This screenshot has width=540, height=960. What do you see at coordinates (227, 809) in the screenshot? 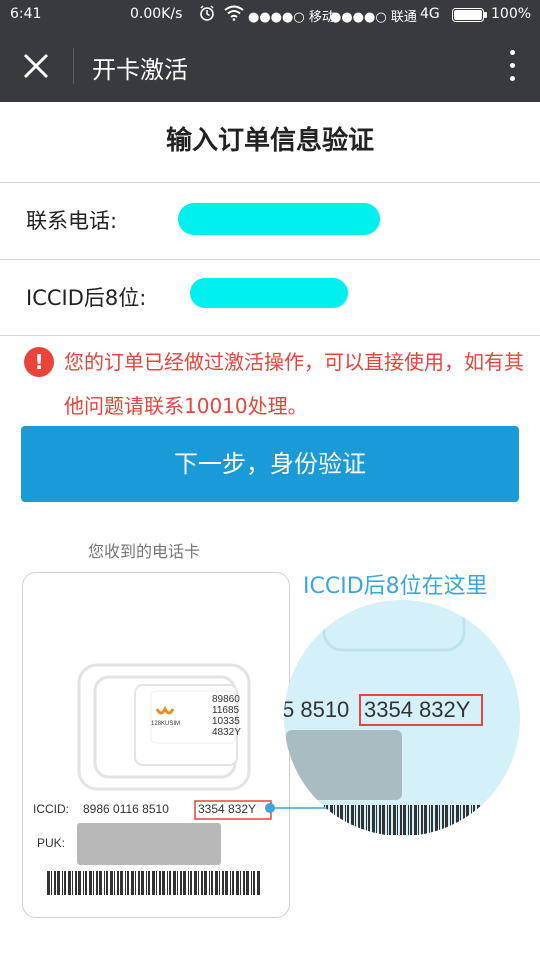
I see `card-iccid-suffix: 3354 832Y` at bounding box center [227, 809].